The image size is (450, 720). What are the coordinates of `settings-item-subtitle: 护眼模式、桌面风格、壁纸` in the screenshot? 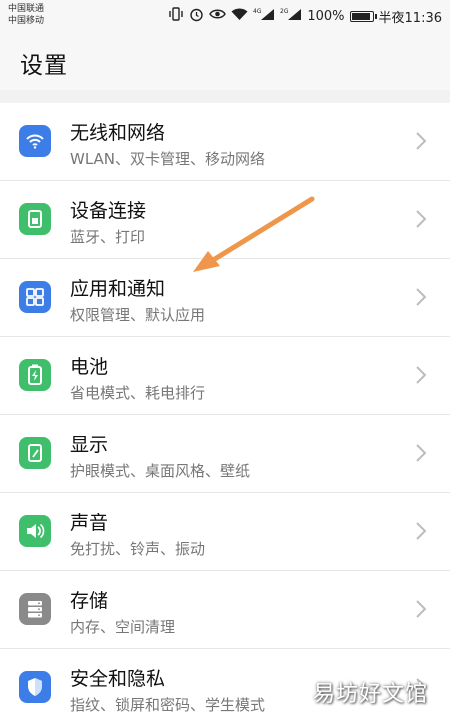 It's located at (160, 471).